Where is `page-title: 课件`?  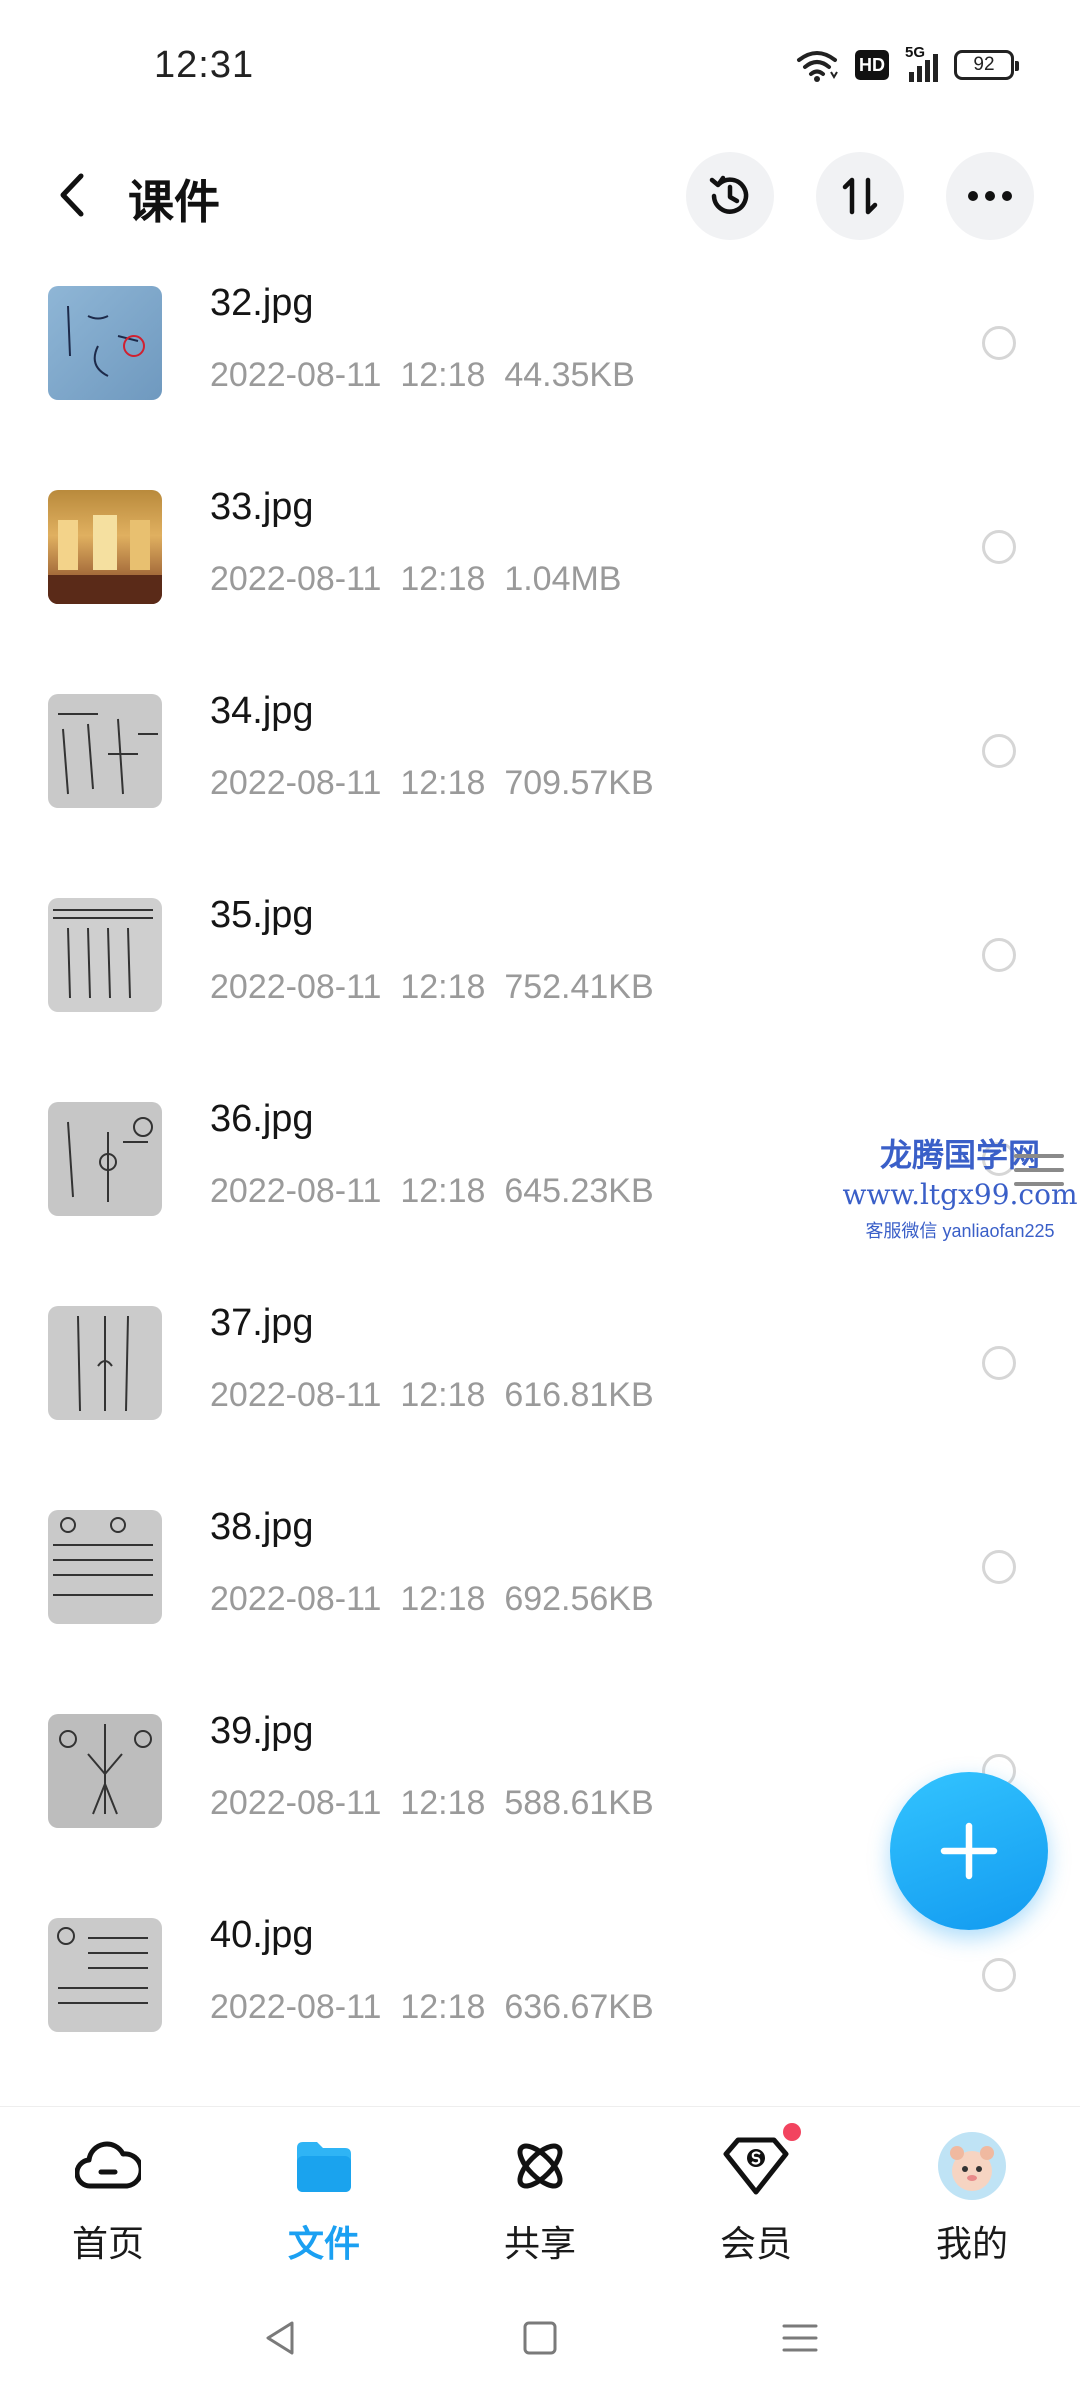 page-title: 课件 is located at coordinates (174, 202).